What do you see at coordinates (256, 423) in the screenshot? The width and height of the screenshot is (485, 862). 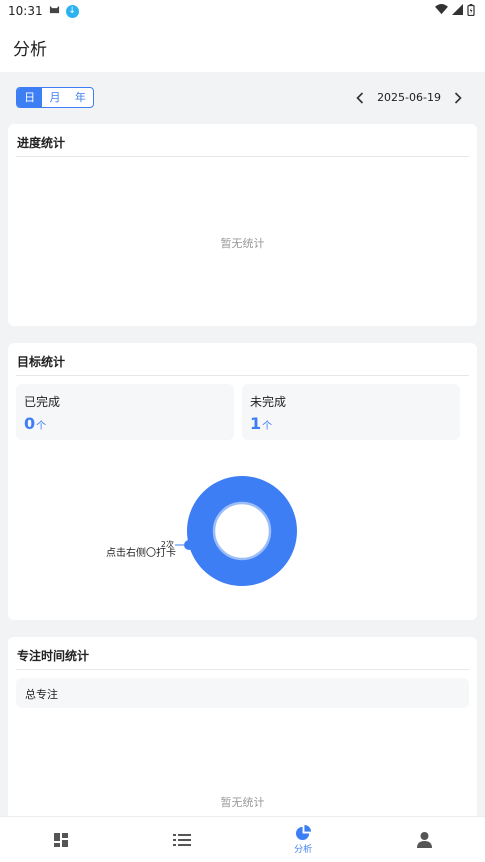 I see `uncompleted-count: 1` at bounding box center [256, 423].